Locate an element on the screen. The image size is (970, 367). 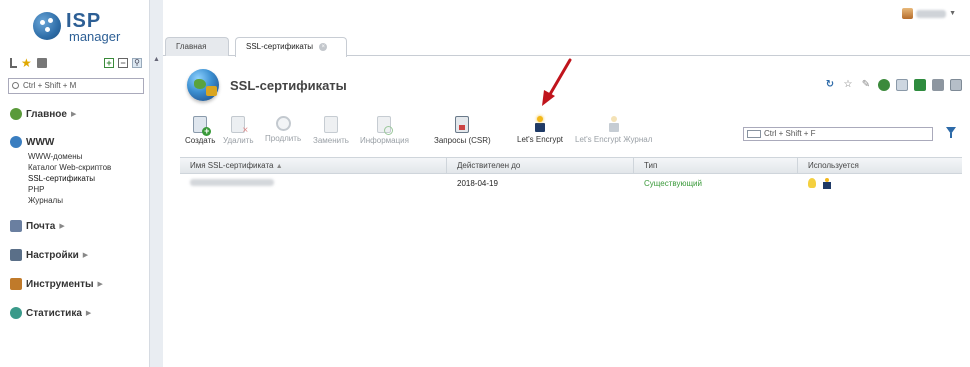
column-label: Действителен до is located at coordinates (489, 165).